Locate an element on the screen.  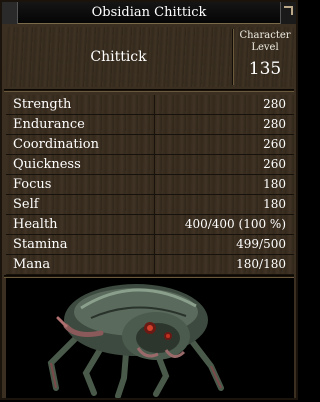
stat-label: Focus is located at coordinates (32, 184).